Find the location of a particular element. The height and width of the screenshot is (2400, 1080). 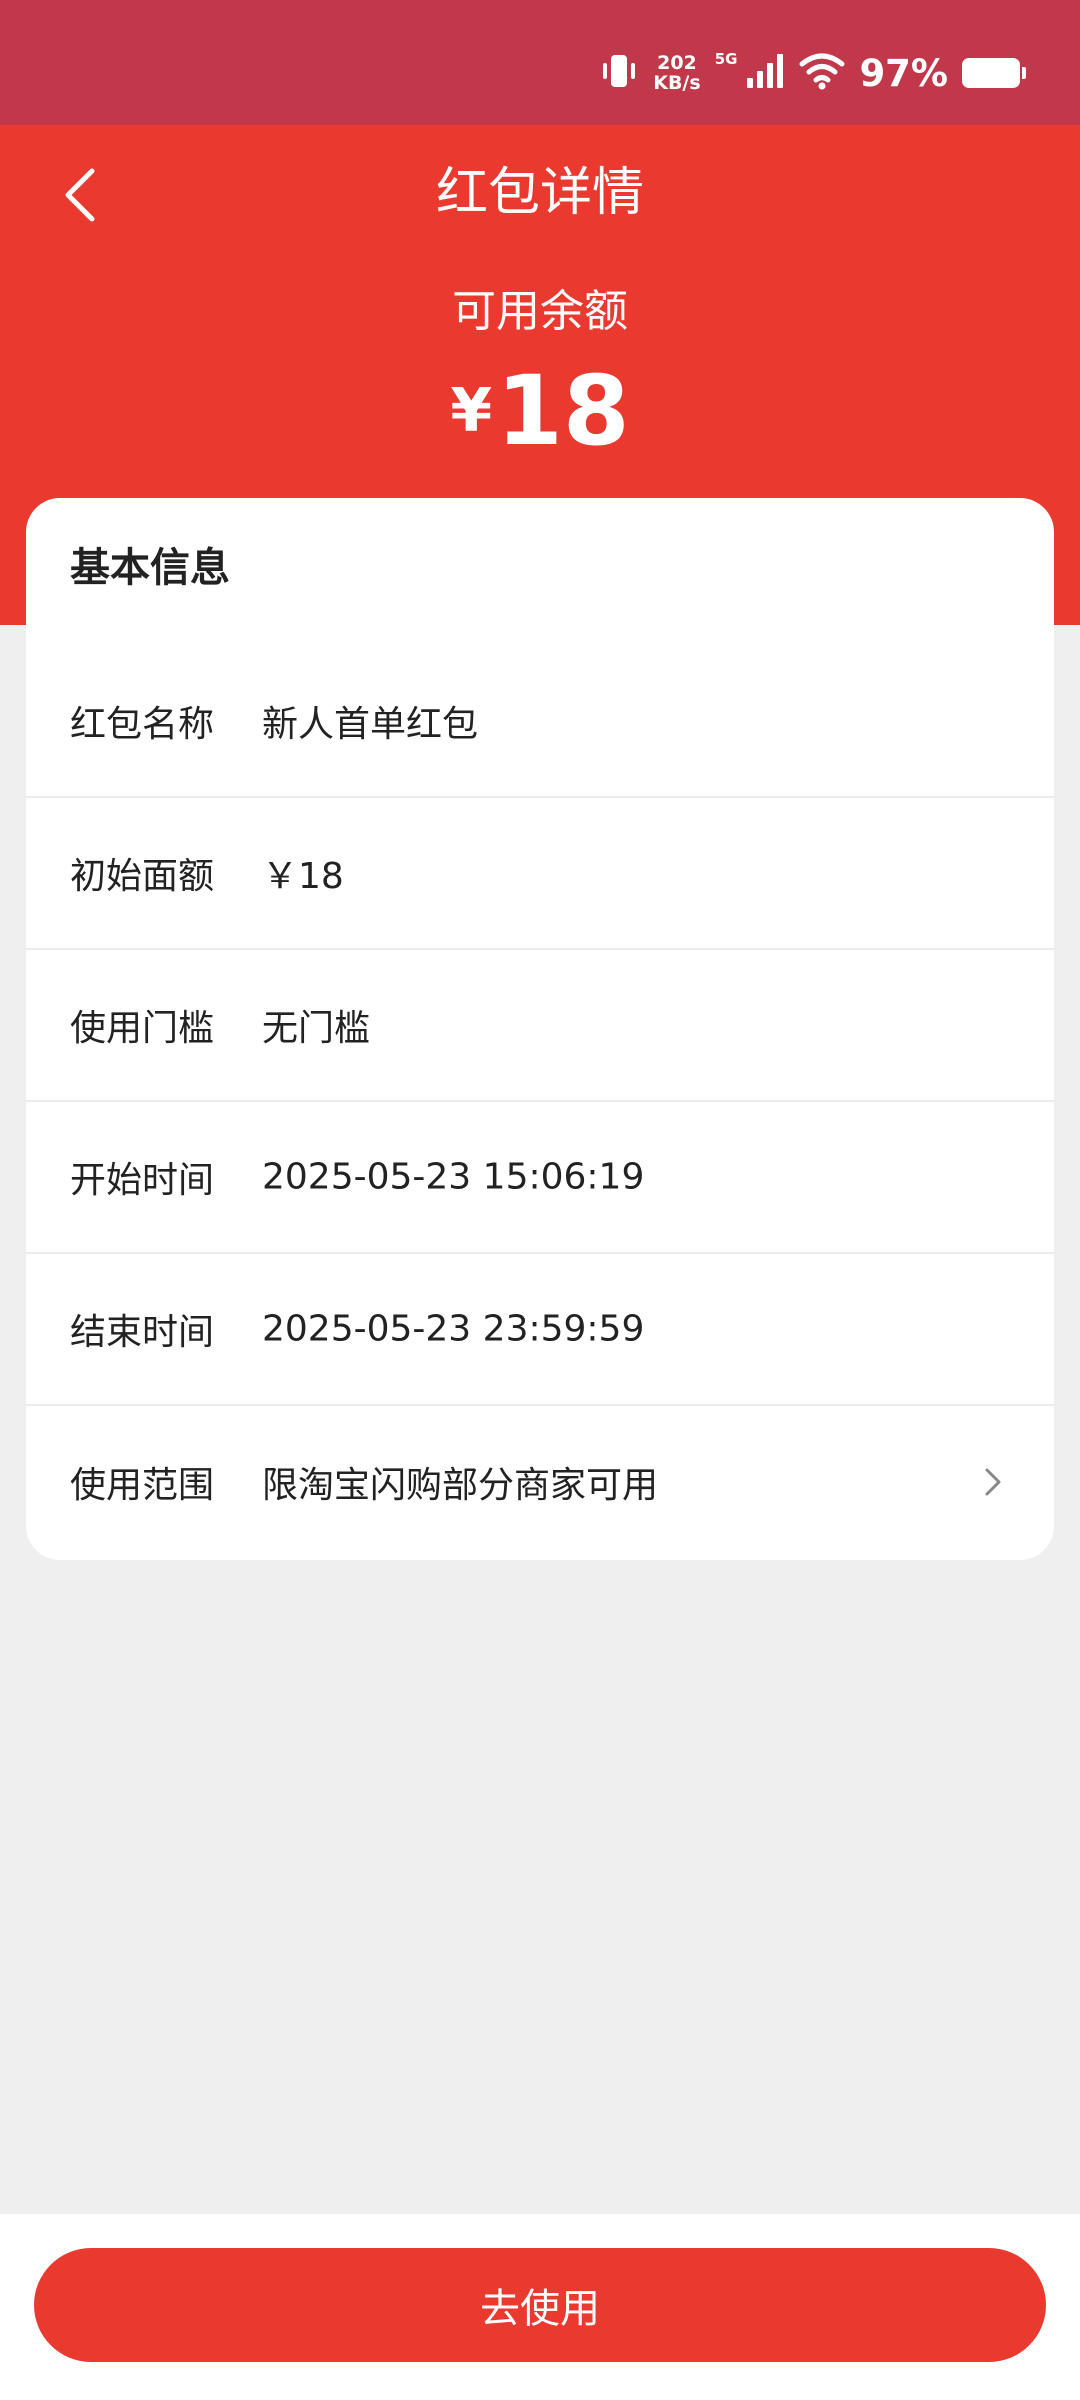

page-title: 红包详情 is located at coordinates (539, 193).